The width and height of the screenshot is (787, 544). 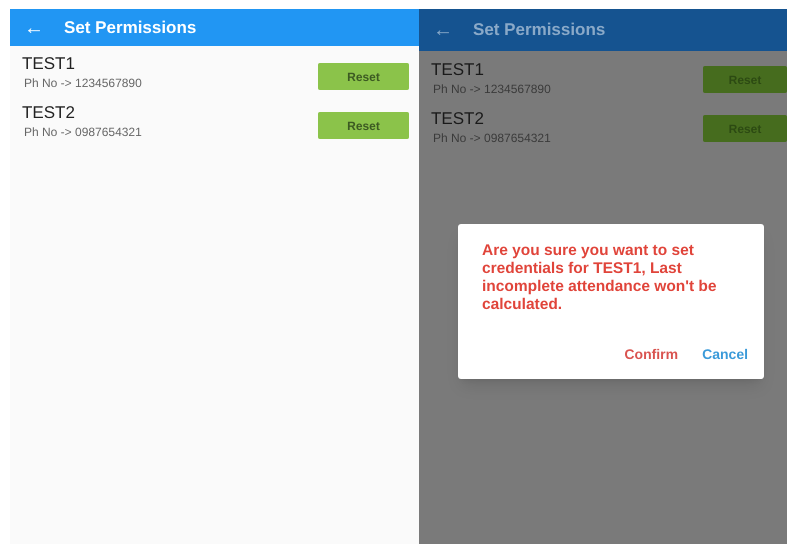 I want to click on confirm-button: Confirm, so click(x=651, y=354).